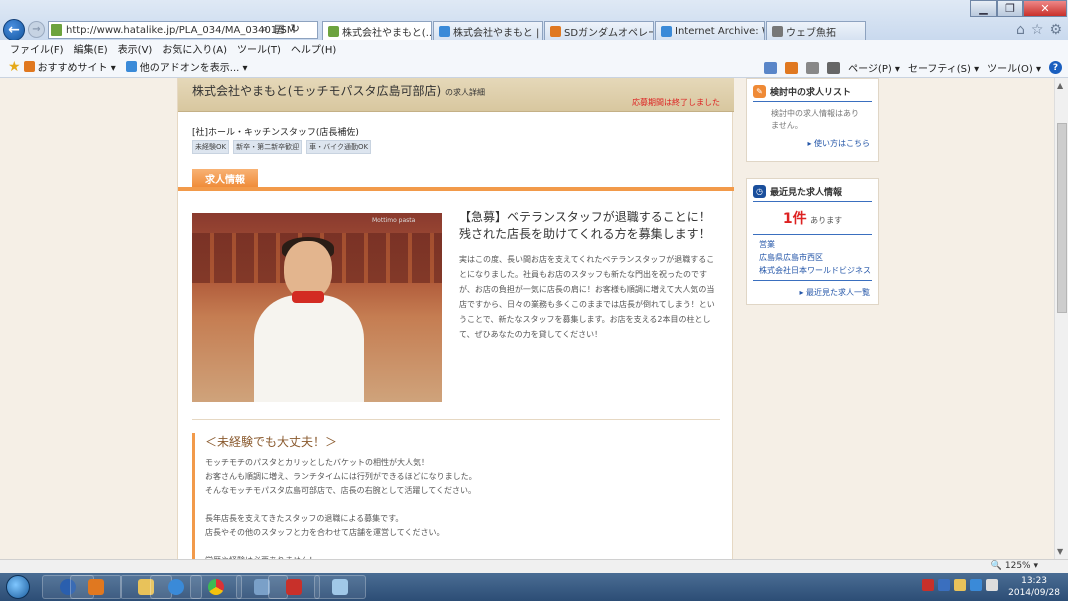 The image size is (1068, 601). I want to click on tray-app-icon, so click(928, 585).